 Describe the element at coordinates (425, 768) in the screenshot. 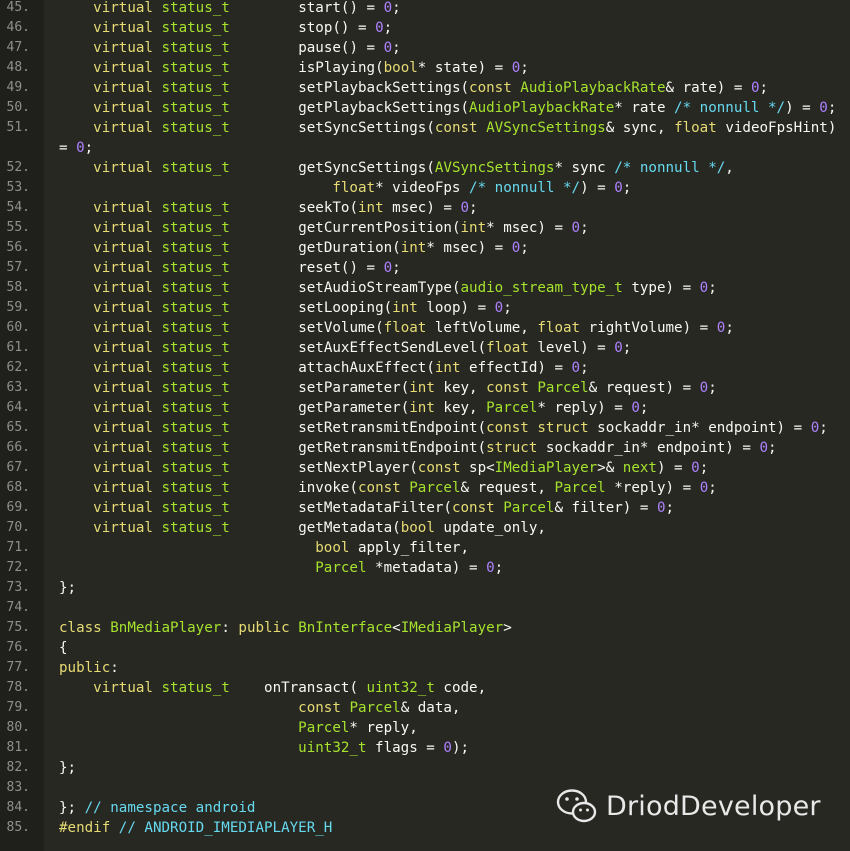

I see `code-line: 82.};` at that location.